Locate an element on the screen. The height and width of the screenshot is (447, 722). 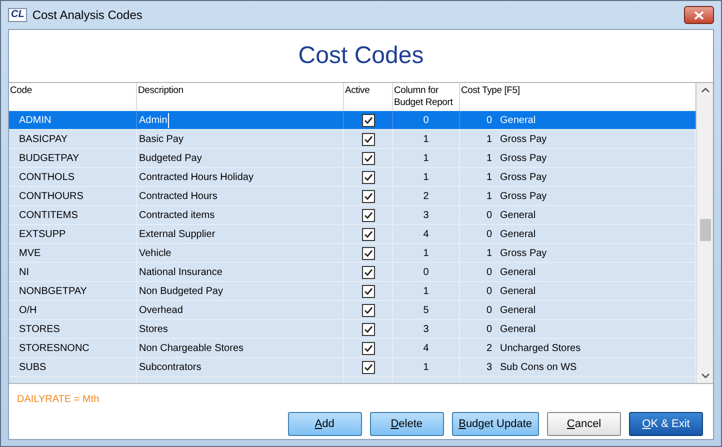
table-cell-text: Sub Cons on WS is located at coordinates (538, 367).